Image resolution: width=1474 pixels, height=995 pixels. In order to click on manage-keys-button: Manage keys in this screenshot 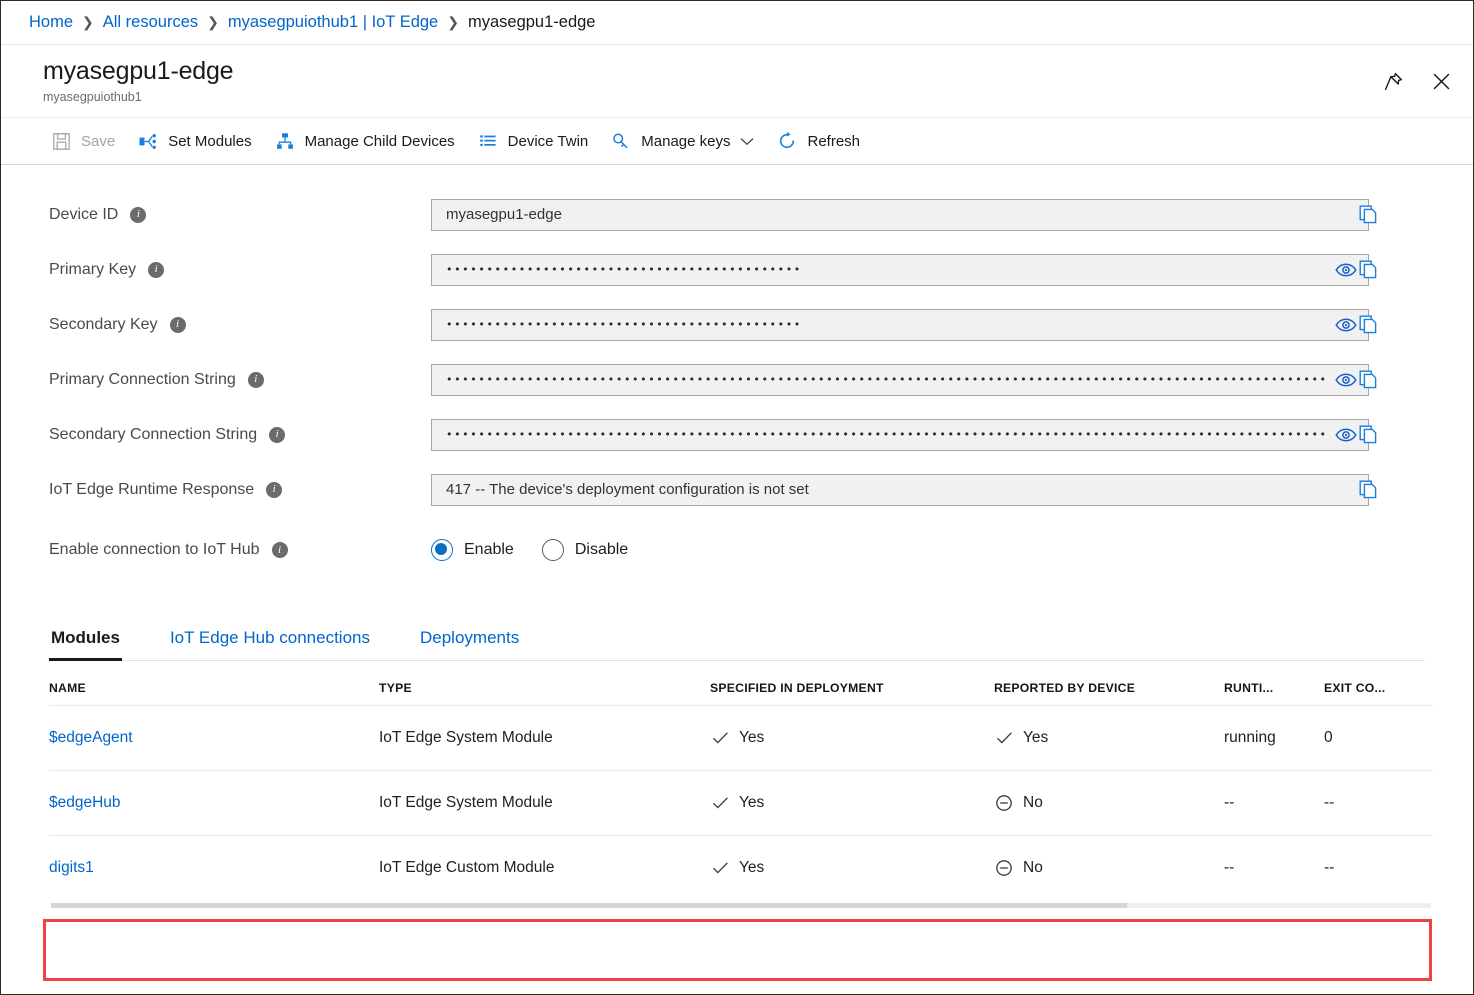, I will do `click(682, 141)`.